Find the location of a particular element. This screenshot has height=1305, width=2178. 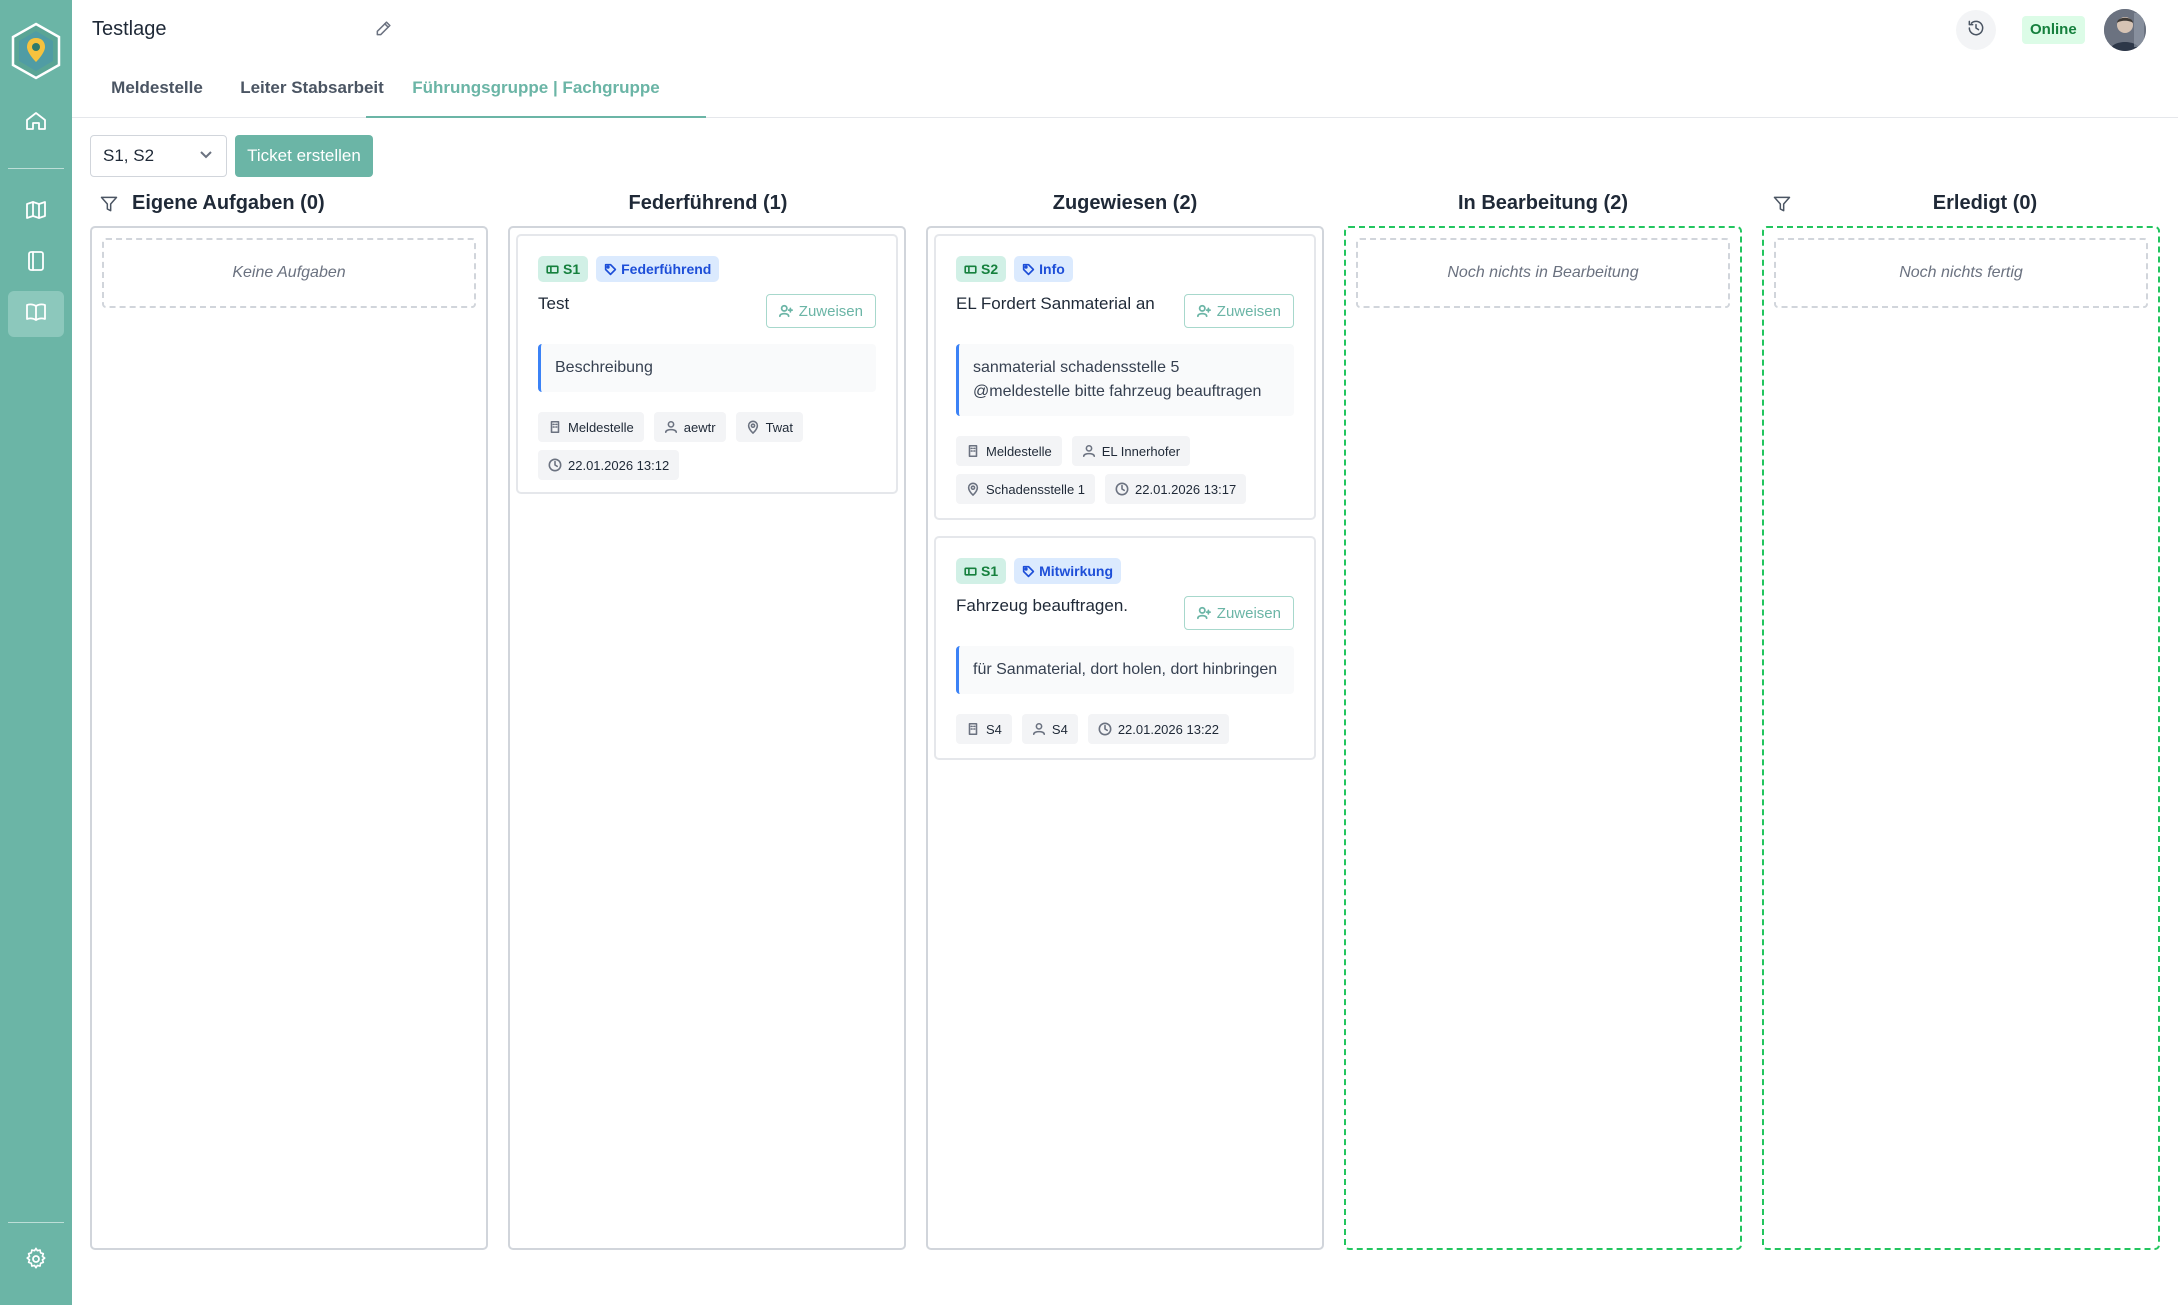

tab-fuehrungsgruppe: Führungsgruppe | Fachgruppe is located at coordinates (536, 90).